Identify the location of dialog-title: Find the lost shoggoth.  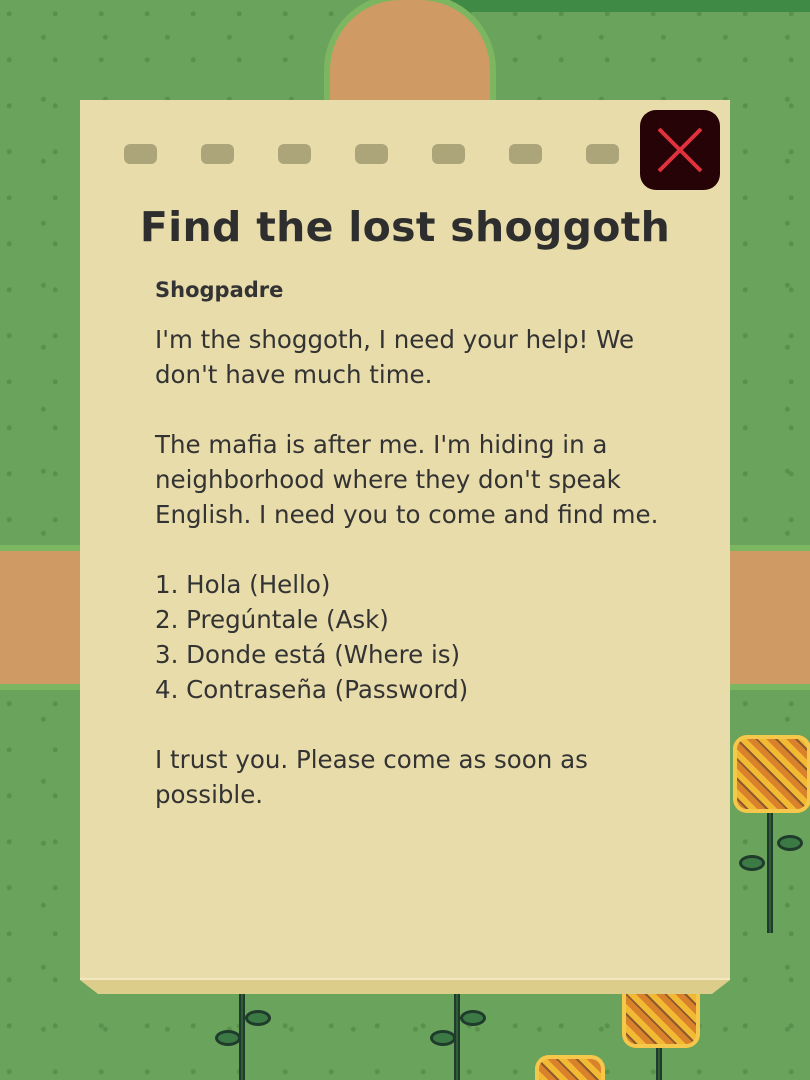
(405, 227).